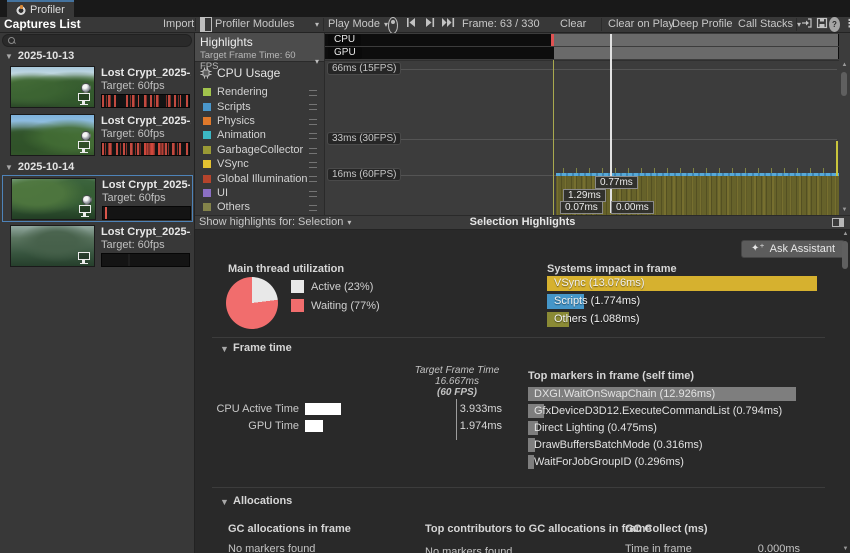  I want to click on record-icon, so click(393, 25).